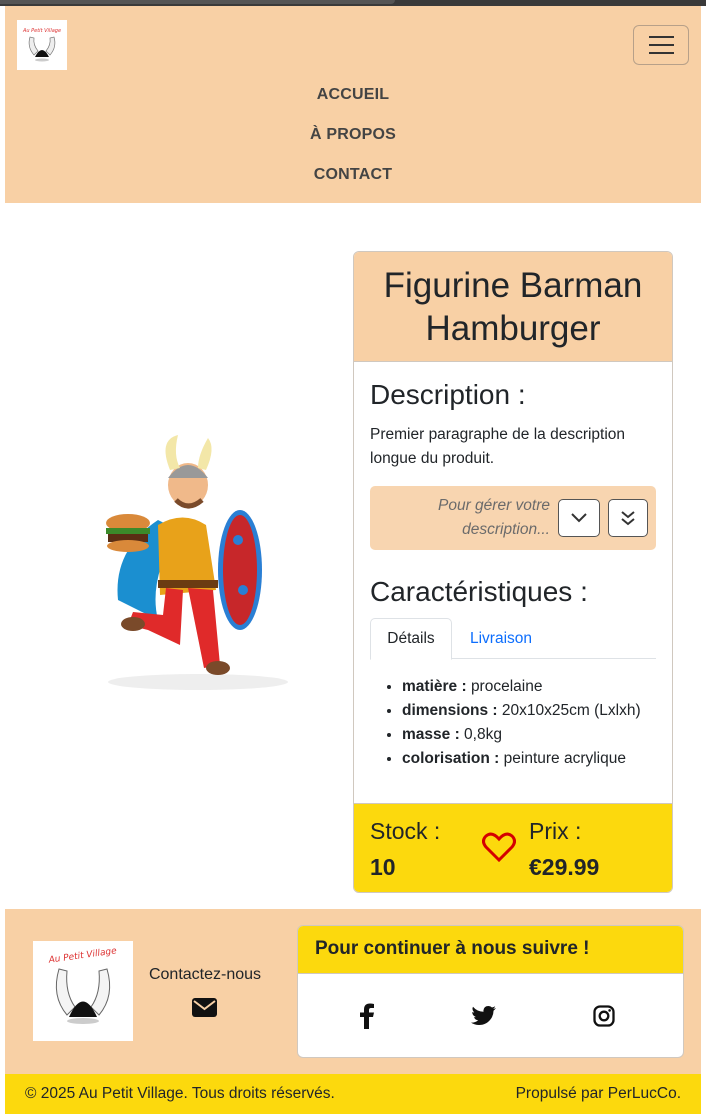  I want to click on chevron-down-icon, so click(579, 518).